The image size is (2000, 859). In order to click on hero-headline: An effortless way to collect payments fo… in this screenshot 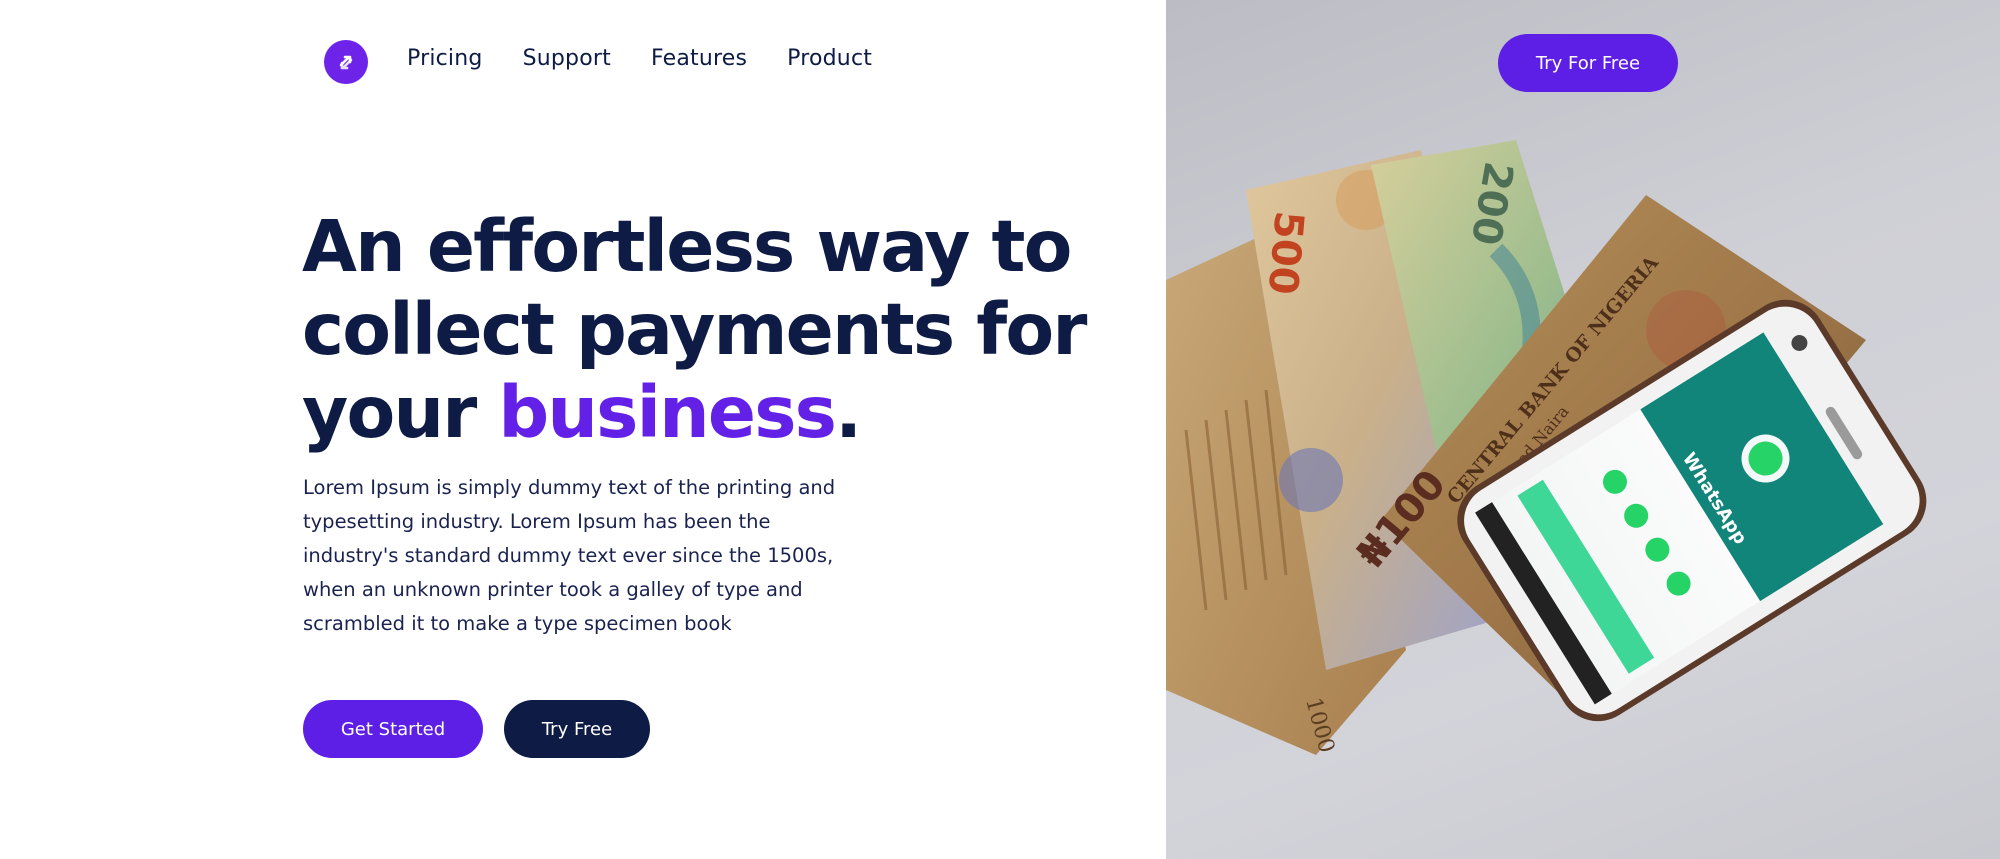, I will do `click(712, 329)`.